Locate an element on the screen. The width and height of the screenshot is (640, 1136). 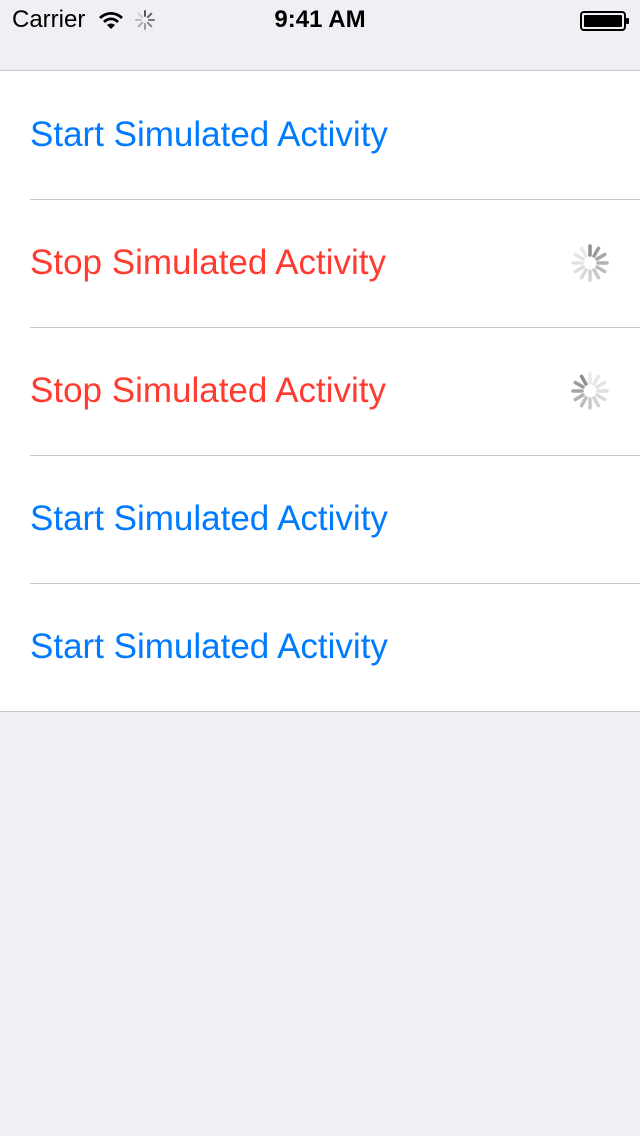
status-time: 9:41 AM is located at coordinates (320, 19).